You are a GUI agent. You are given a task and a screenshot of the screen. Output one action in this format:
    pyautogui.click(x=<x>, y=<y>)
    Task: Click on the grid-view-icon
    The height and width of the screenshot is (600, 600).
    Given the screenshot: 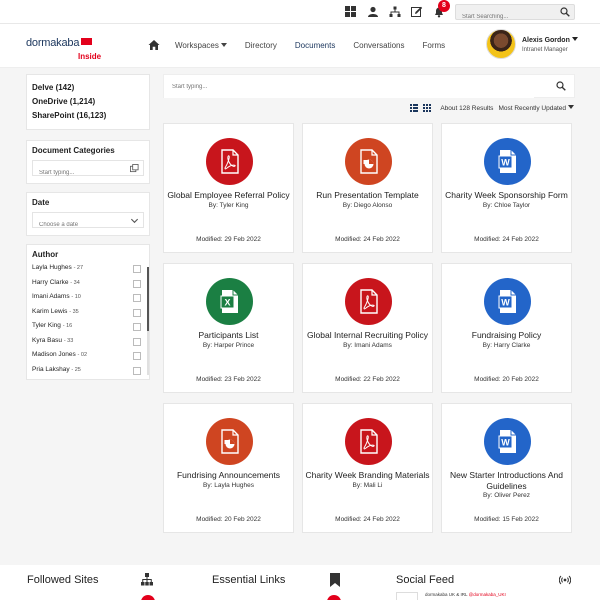 What is the action you would take?
    pyautogui.click(x=427, y=108)
    